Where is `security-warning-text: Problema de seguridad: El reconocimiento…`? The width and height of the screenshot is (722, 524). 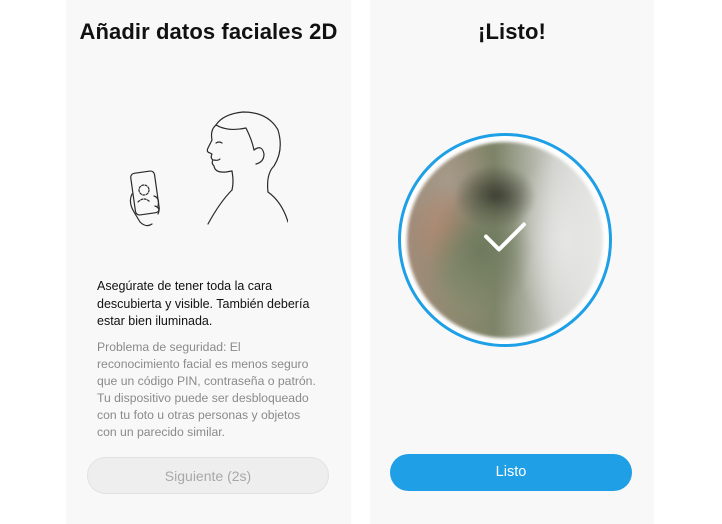 security-warning-text: Problema de seguridad: El reconocimiento… is located at coordinates (206, 389).